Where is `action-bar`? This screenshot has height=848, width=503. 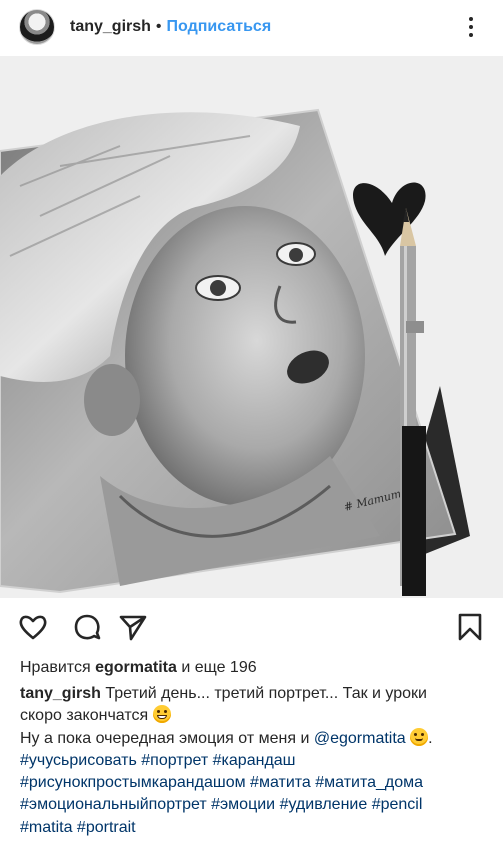
action-bar is located at coordinates (251, 626).